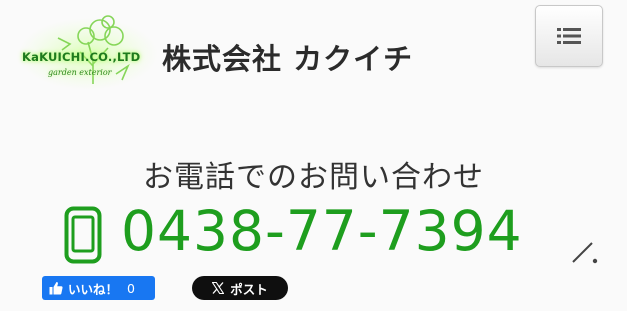 The height and width of the screenshot is (311, 627). What do you see at coordinates (249, 289) in the screenshot?
I see `x-post-label: ポスト` at bounding box center [249, 289].